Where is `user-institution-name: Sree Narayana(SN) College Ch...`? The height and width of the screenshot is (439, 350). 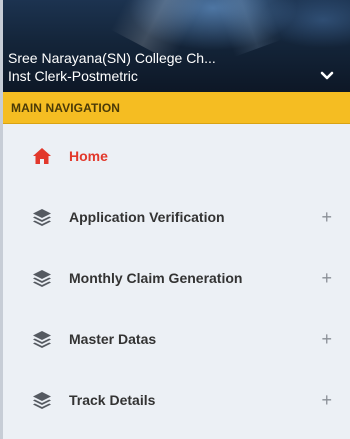
user-institution-name: Sree Narayana(SN) College Ch... is located at coordinates (112, 58).